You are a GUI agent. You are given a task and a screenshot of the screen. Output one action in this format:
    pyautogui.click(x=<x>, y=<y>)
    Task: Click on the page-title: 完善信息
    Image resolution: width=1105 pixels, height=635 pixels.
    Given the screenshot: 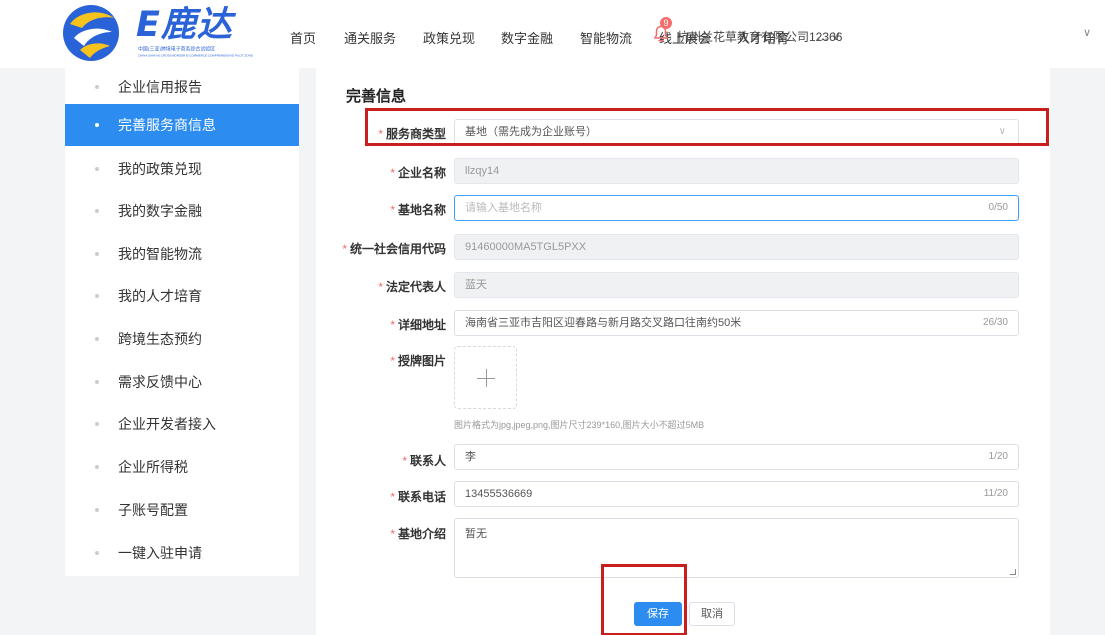 What is the action you would take?
    pyautogui.click(x=376, y=96)
    